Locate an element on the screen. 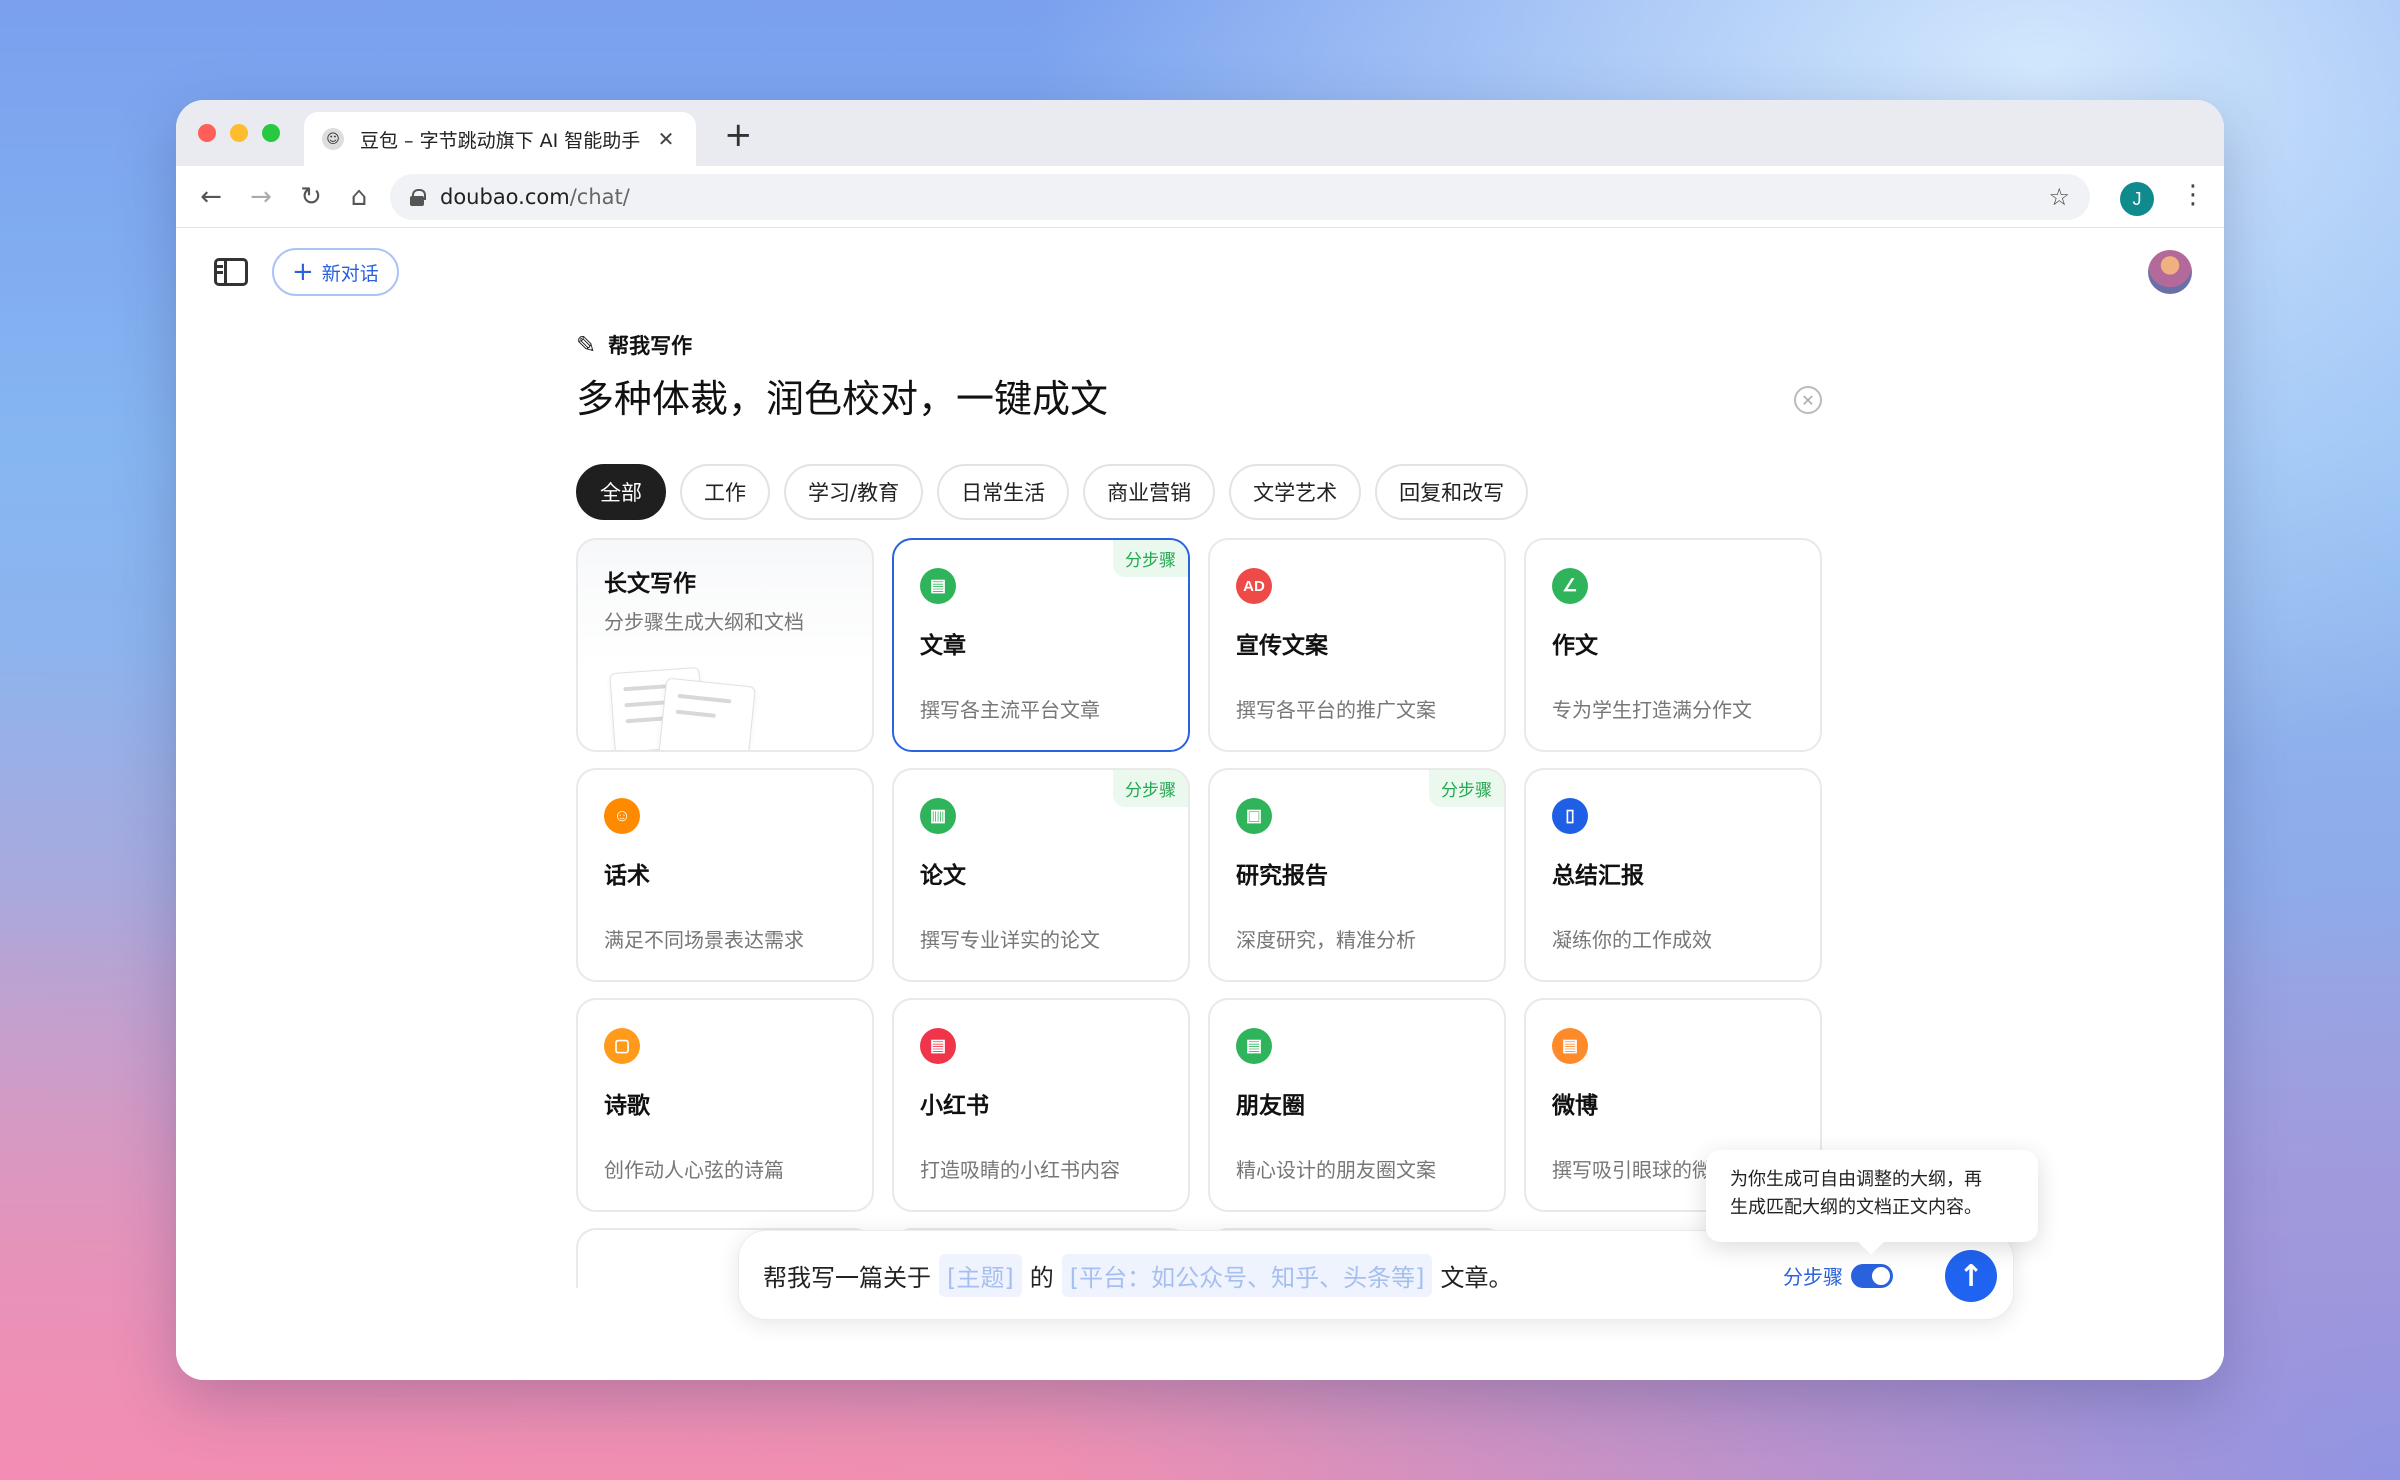 The height and width of the screenshot is (1480, 2400). card-desc: 创作动人心弦的诗篇 is located at coordinates (694, 1170).